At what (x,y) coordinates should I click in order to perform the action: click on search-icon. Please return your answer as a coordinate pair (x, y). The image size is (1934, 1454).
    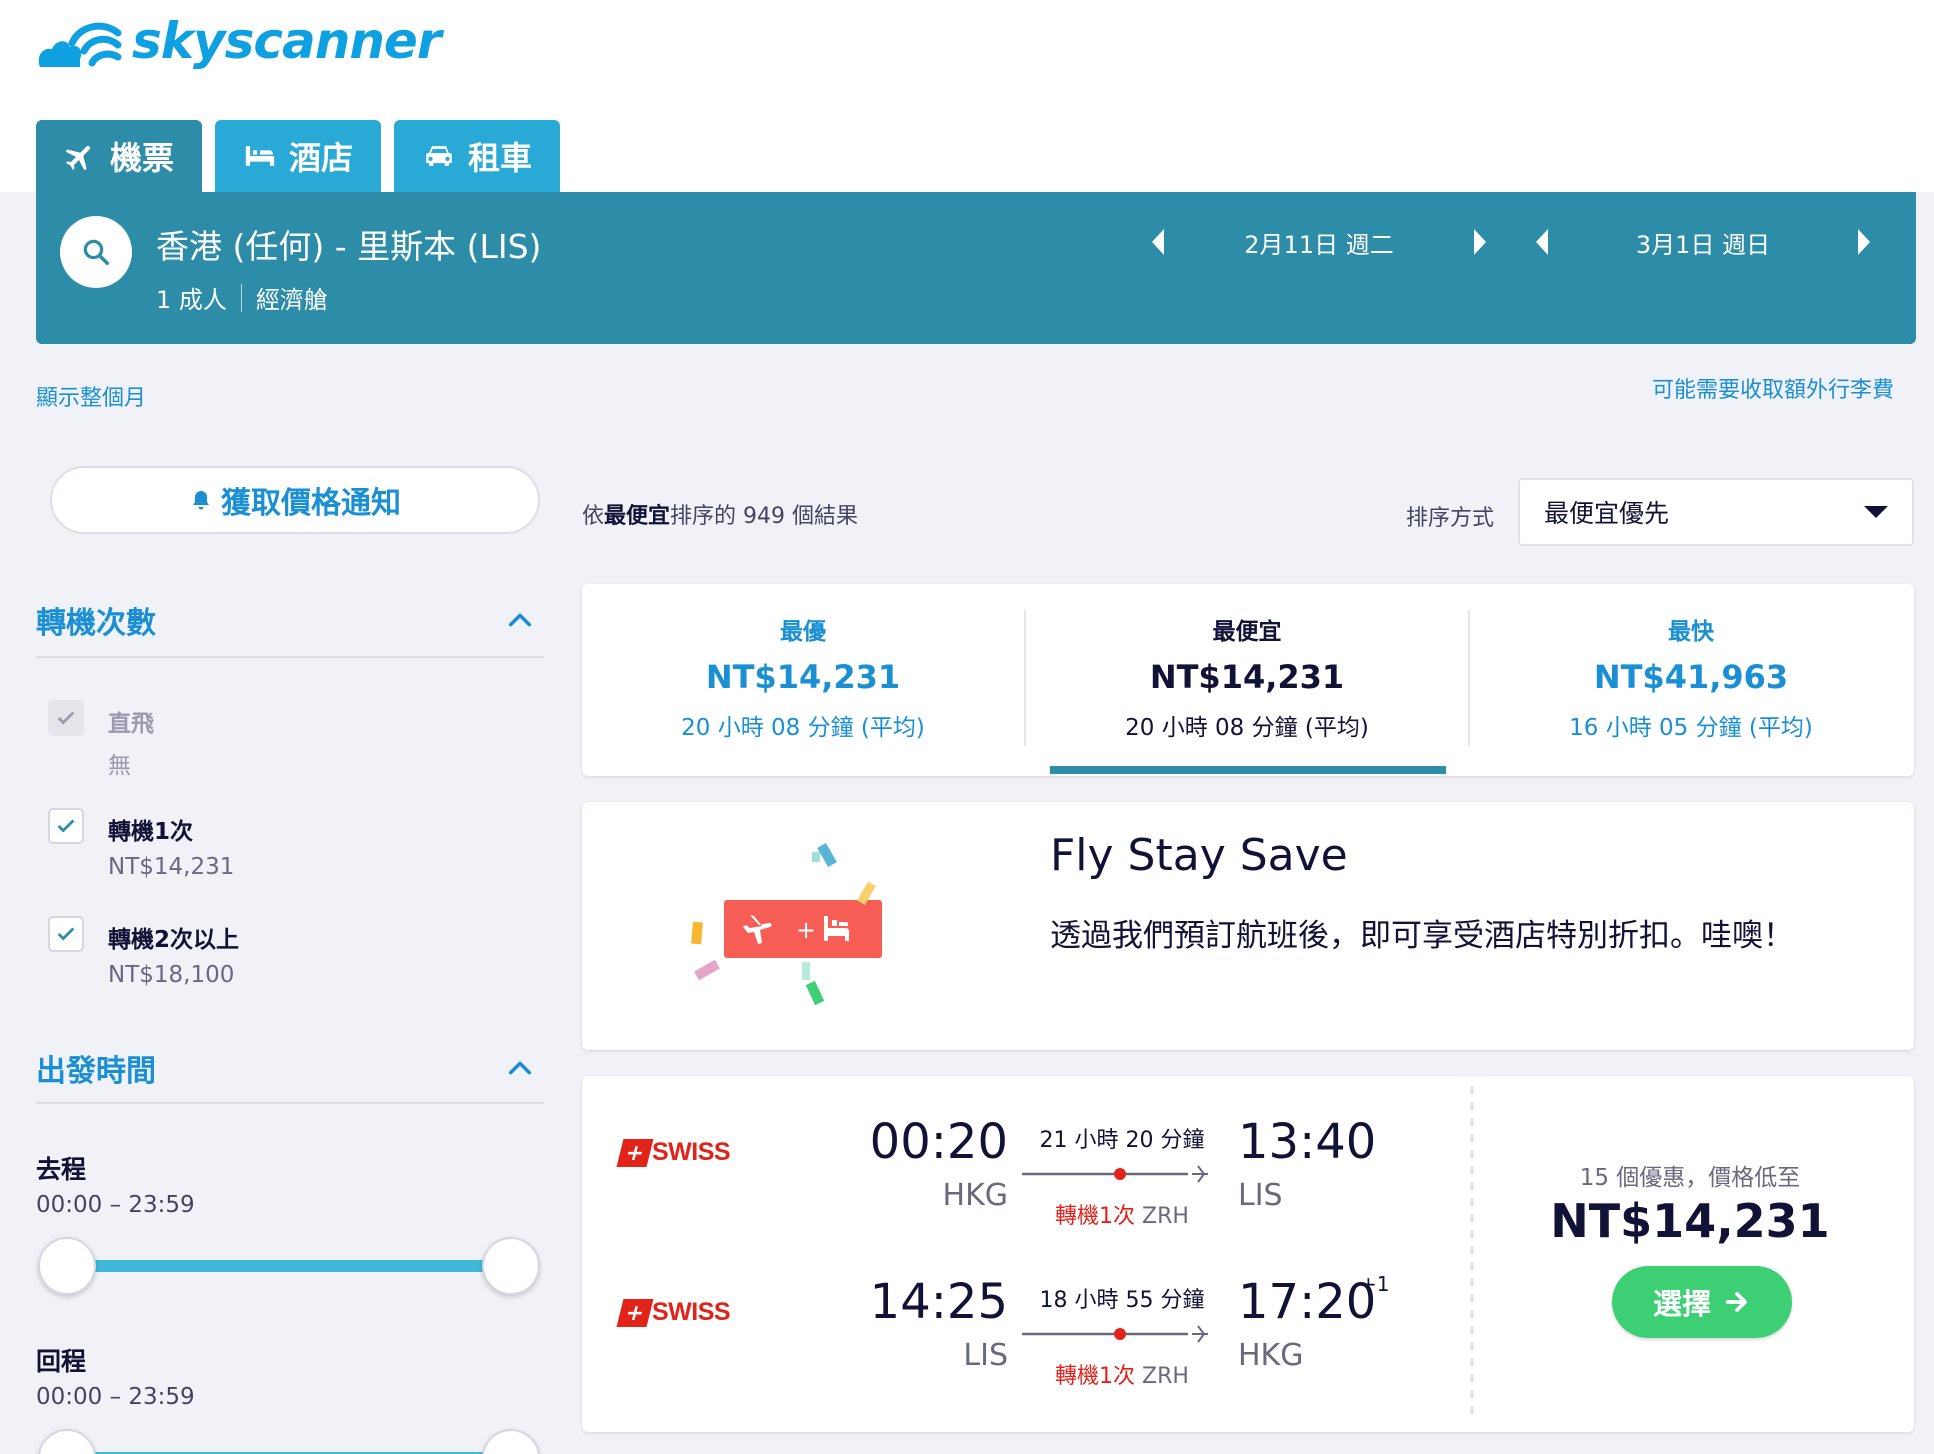
    Looking at the image, I should click on (96, 252).